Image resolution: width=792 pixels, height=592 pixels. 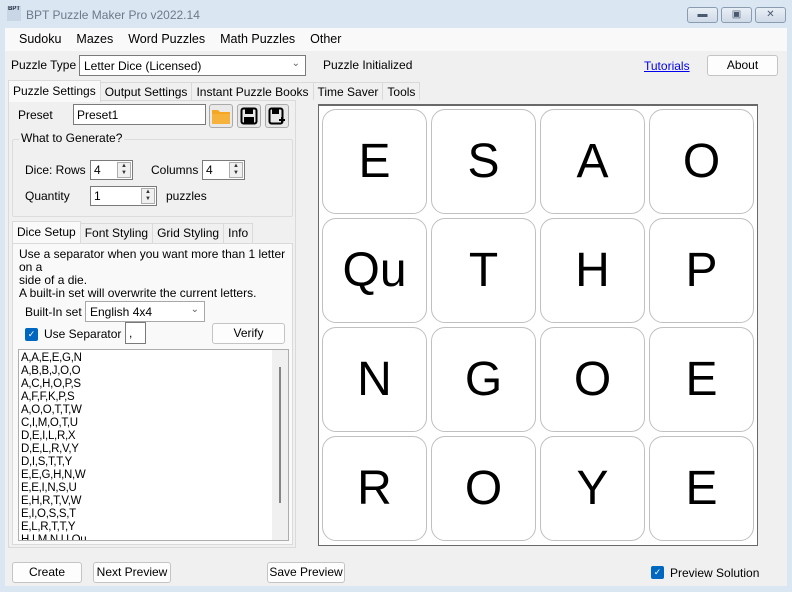 What do you see at coordinates (368, 65) in the screenshot?
I see `status-text: Puzzle Initialized` at bounding box center [368, 65].